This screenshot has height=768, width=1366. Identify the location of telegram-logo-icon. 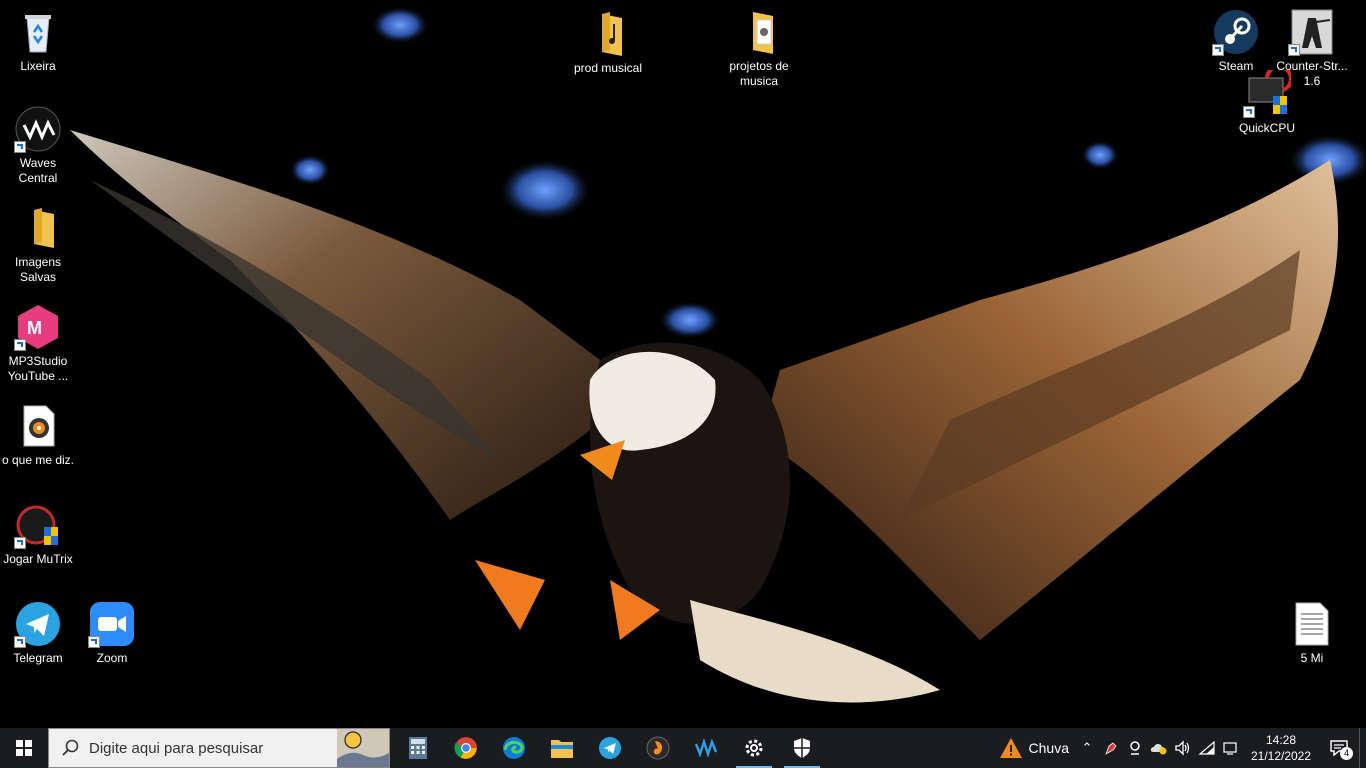
(38, 624).